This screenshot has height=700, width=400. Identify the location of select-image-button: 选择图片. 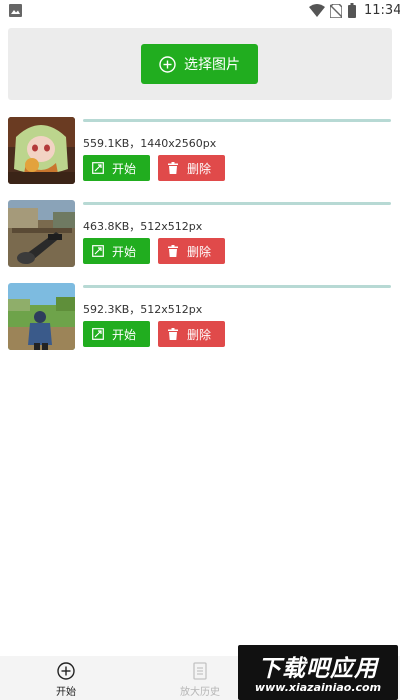
(199, 64).